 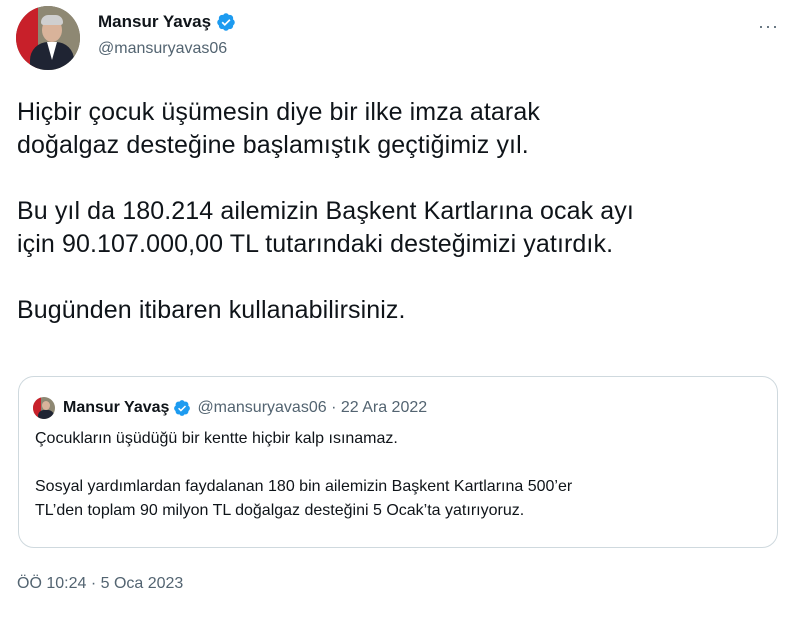 I want to click on head-shape, so click(x=46, y=405).